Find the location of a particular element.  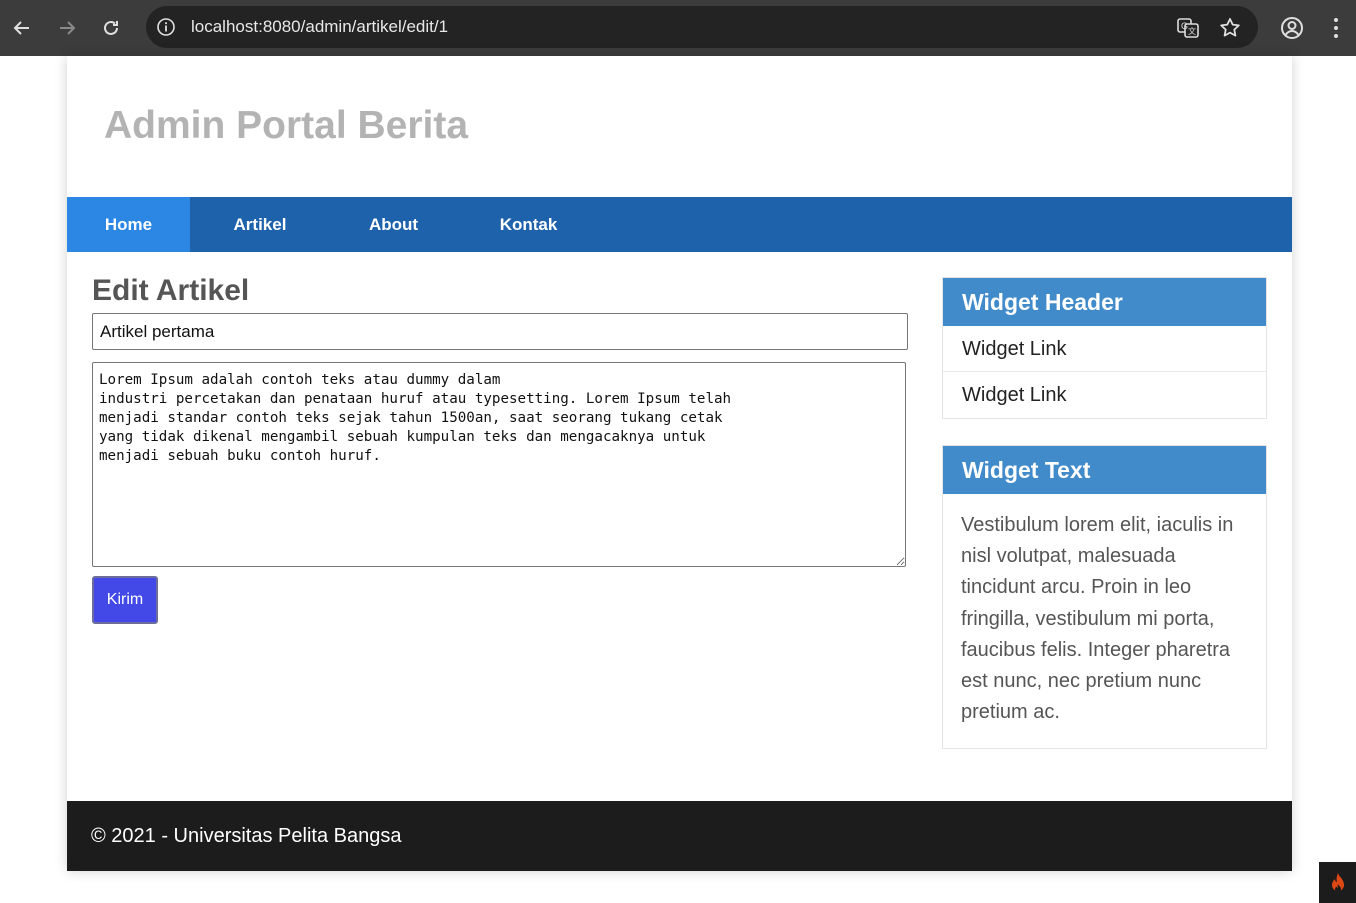

debug-toolbar-toggle is located at coordinates (1337, 882).